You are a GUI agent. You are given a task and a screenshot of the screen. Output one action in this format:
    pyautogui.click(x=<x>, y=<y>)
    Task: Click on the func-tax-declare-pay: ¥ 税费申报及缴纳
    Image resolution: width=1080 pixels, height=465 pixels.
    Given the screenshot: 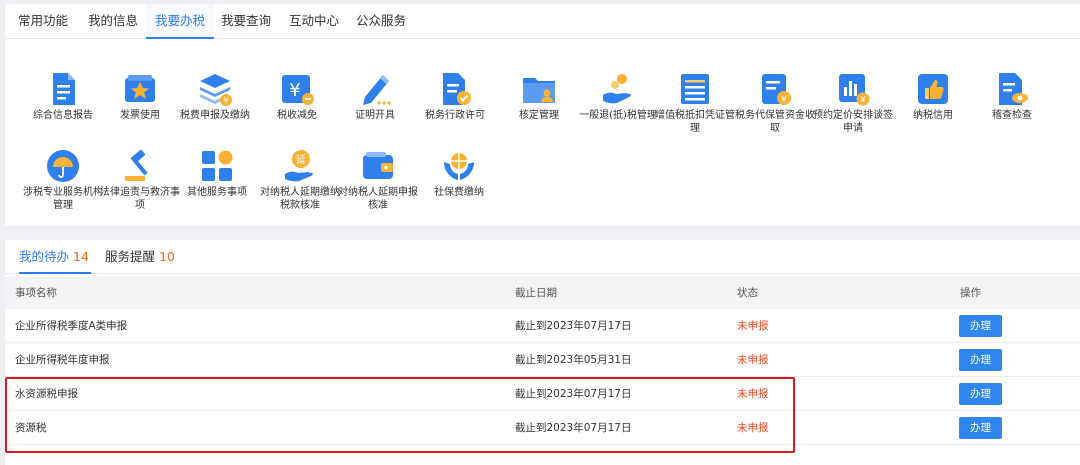 What is the action you would take?
    pyautogui.click(x=215, y=96)
    